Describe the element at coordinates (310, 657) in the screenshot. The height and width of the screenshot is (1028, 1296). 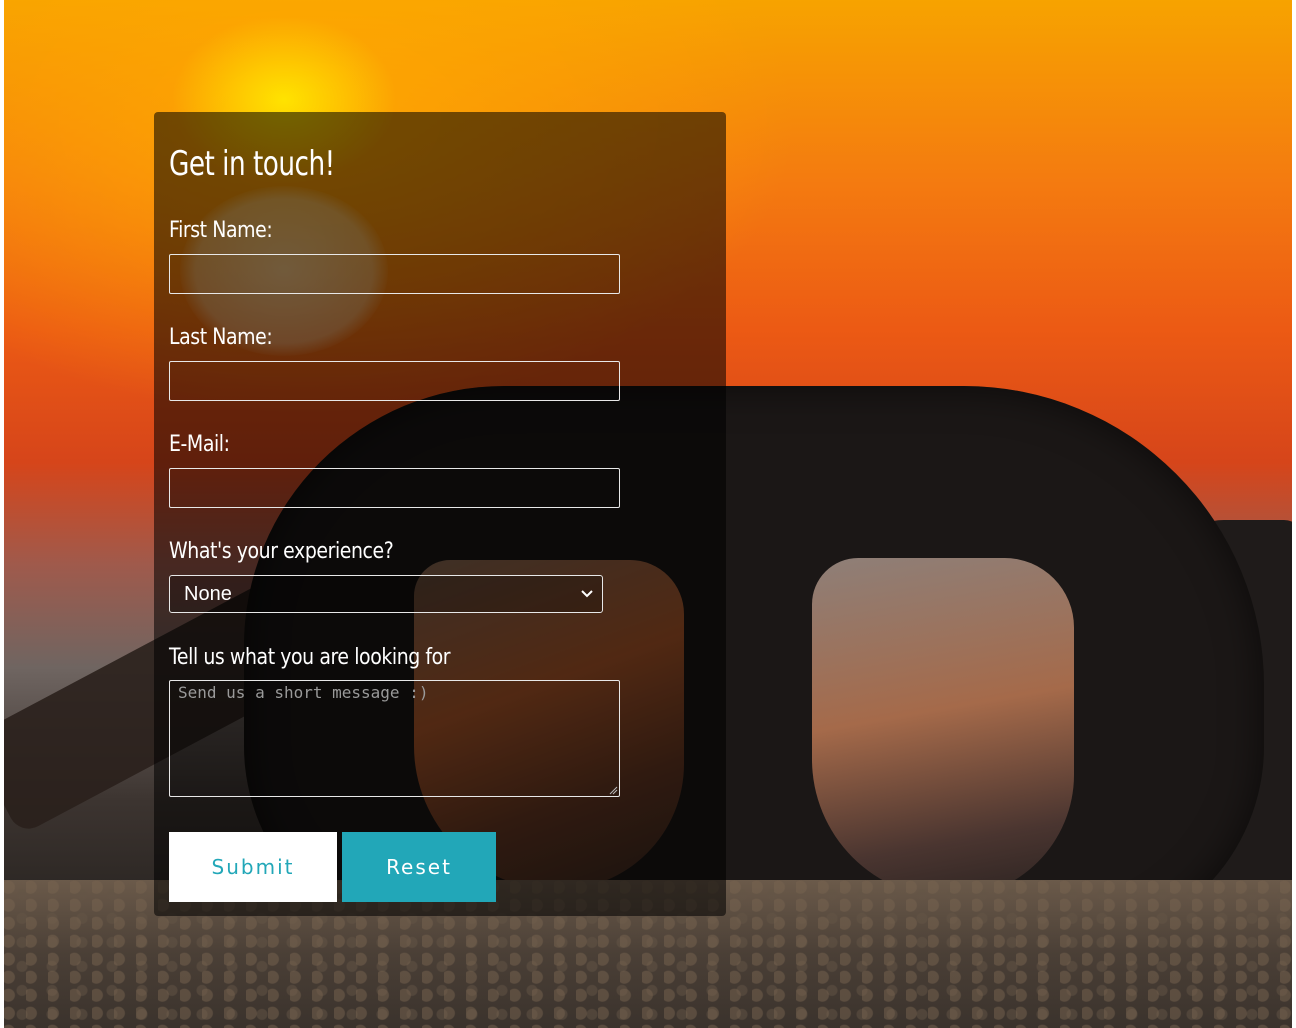
I see `message-label: Tell us what you are looking for` at that location.